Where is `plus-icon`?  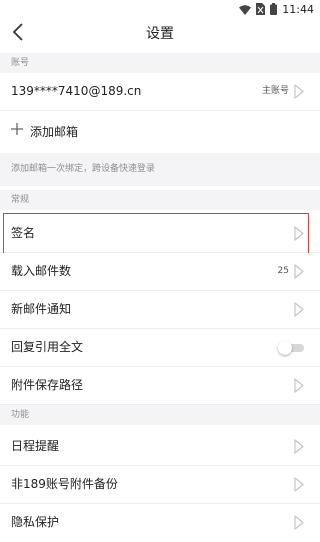 plus-icon is located at coordinates (17, 131).